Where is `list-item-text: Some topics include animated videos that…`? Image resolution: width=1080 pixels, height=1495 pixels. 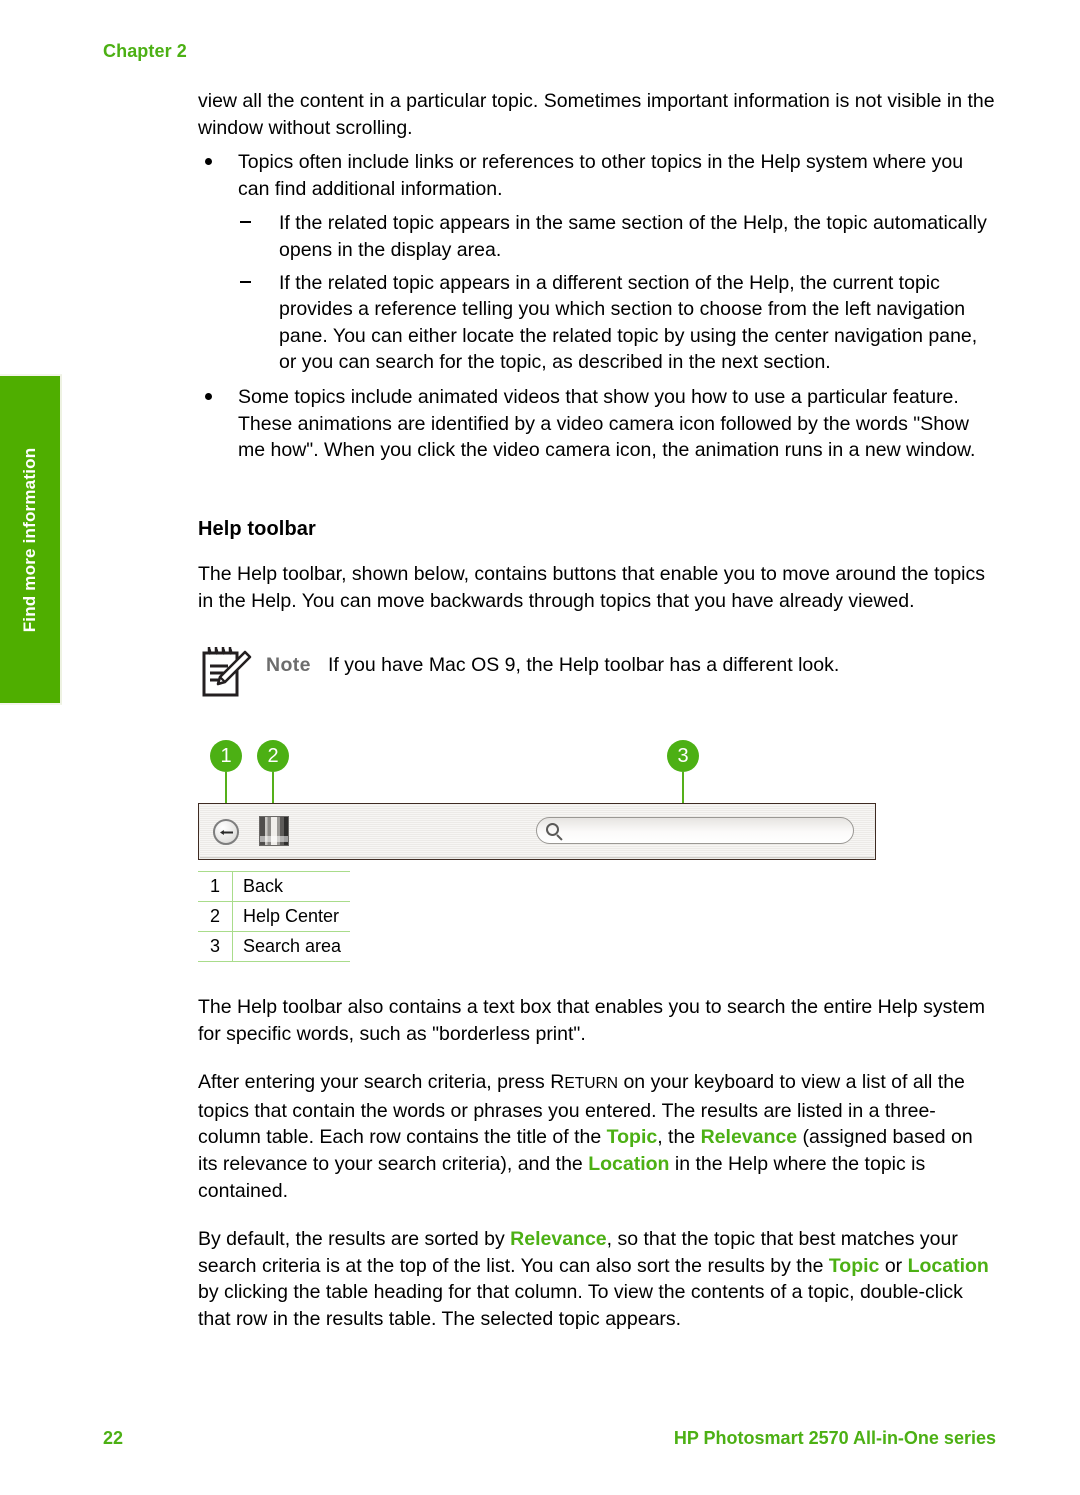 list-item-text: Some topics include animated videos that… is located at coordinates (607, 423).